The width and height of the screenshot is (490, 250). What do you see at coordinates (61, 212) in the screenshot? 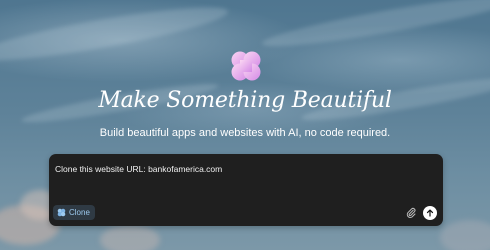
I see `clone-flower-icon` at bounding box center [61, 212].